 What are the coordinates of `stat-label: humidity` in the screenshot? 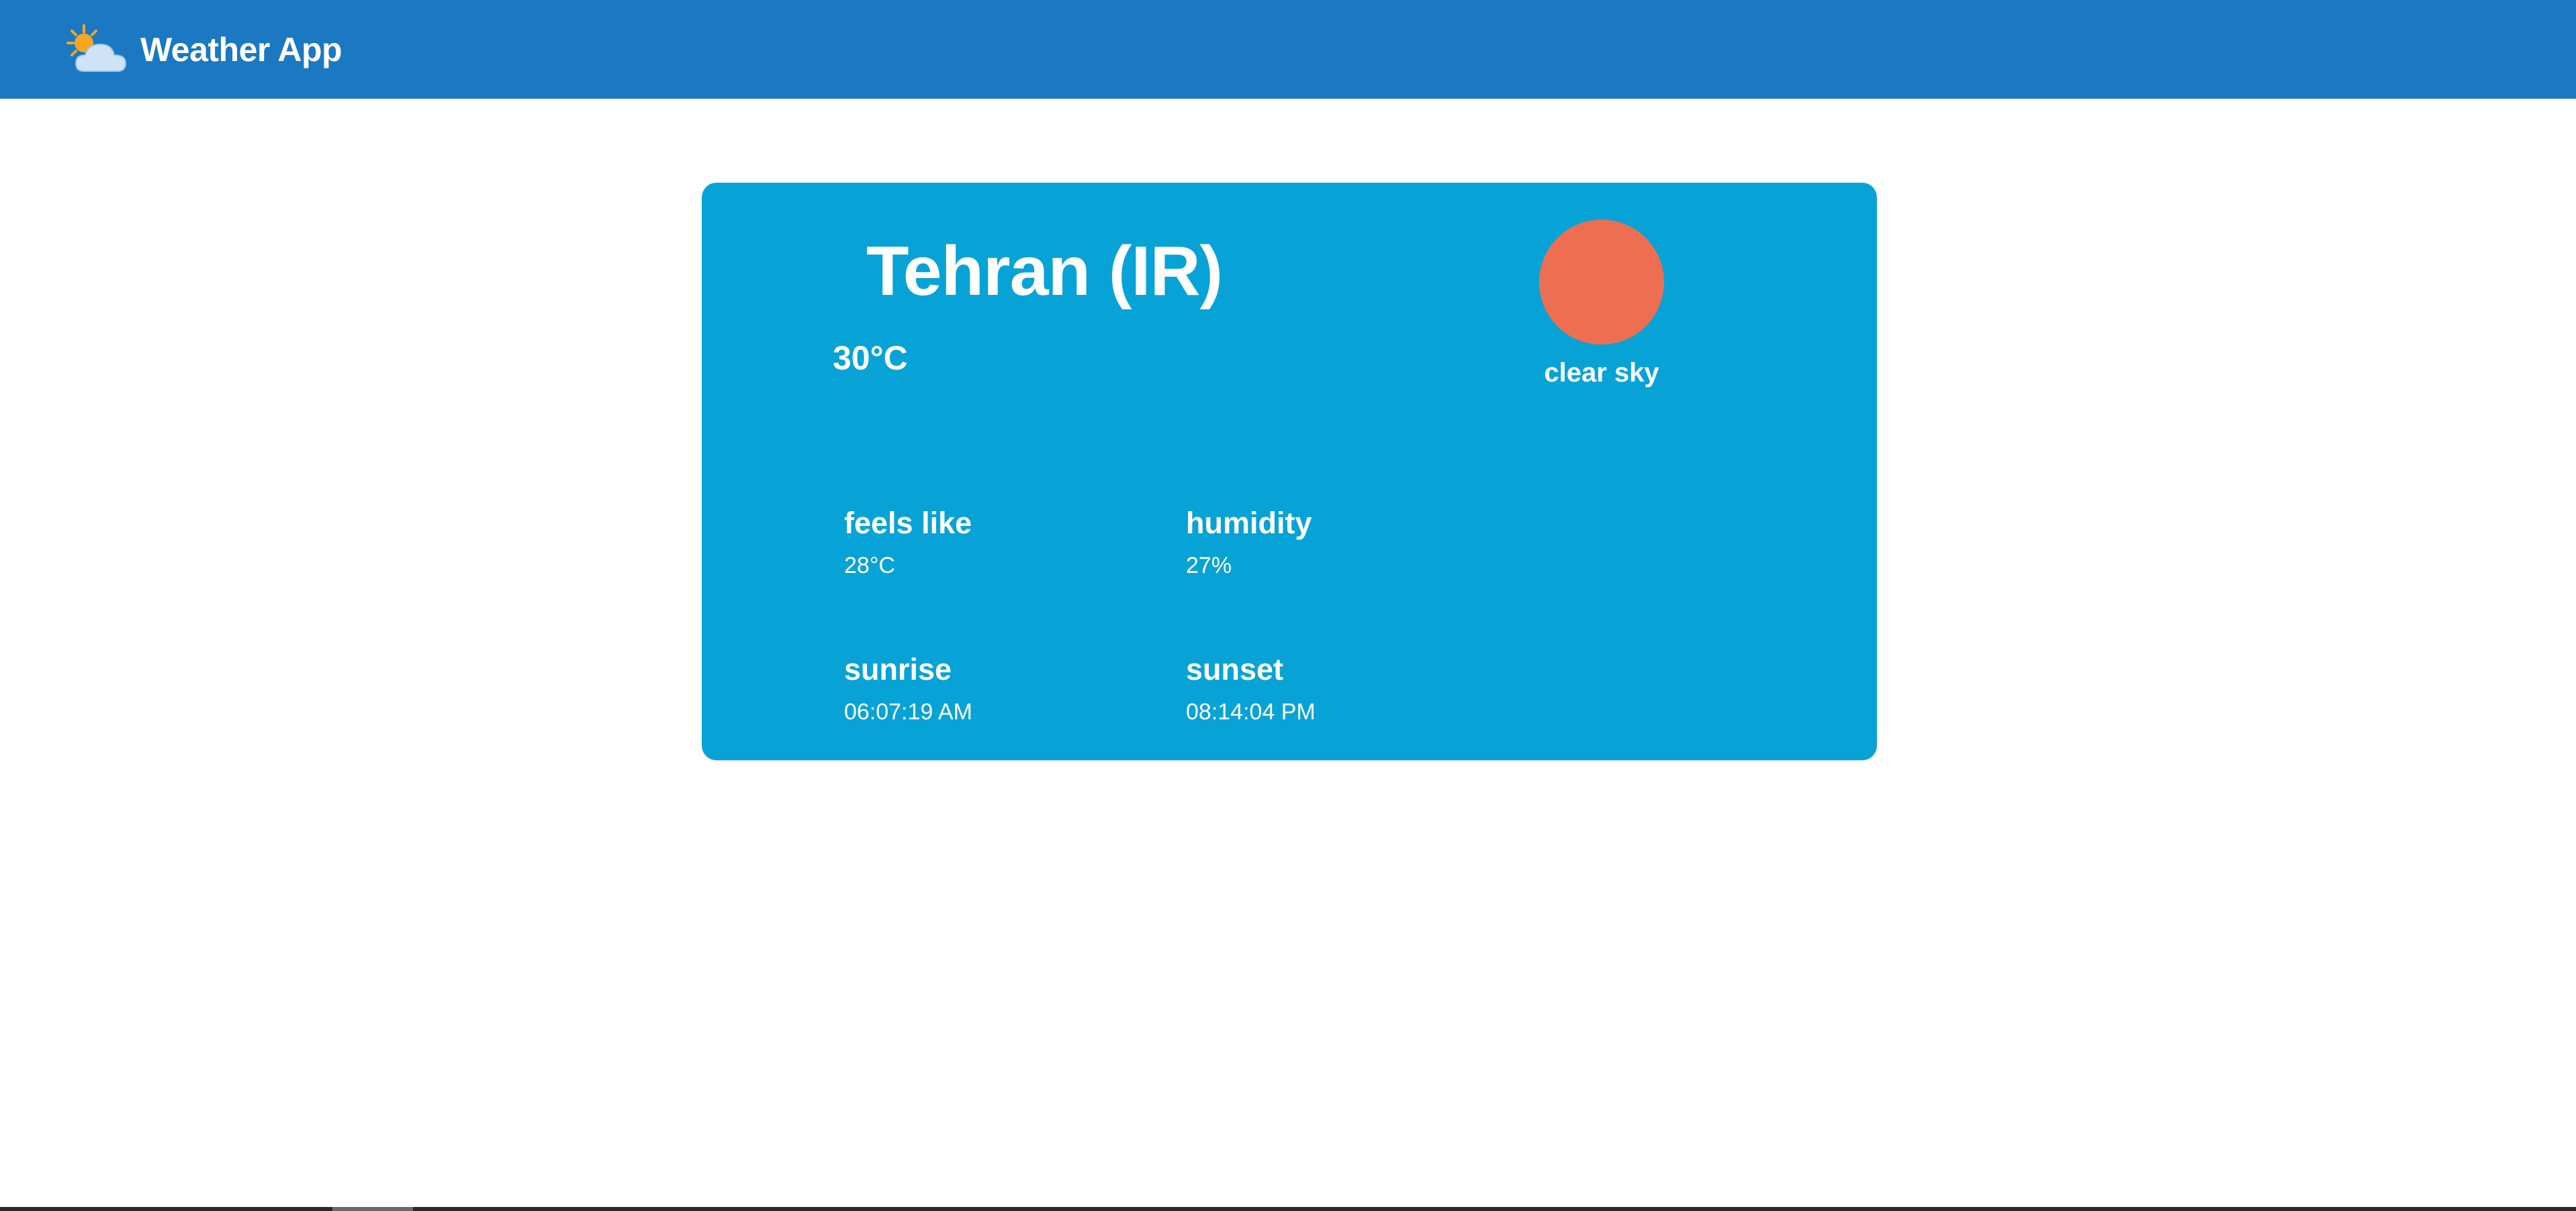 It's located at (1249, 523).